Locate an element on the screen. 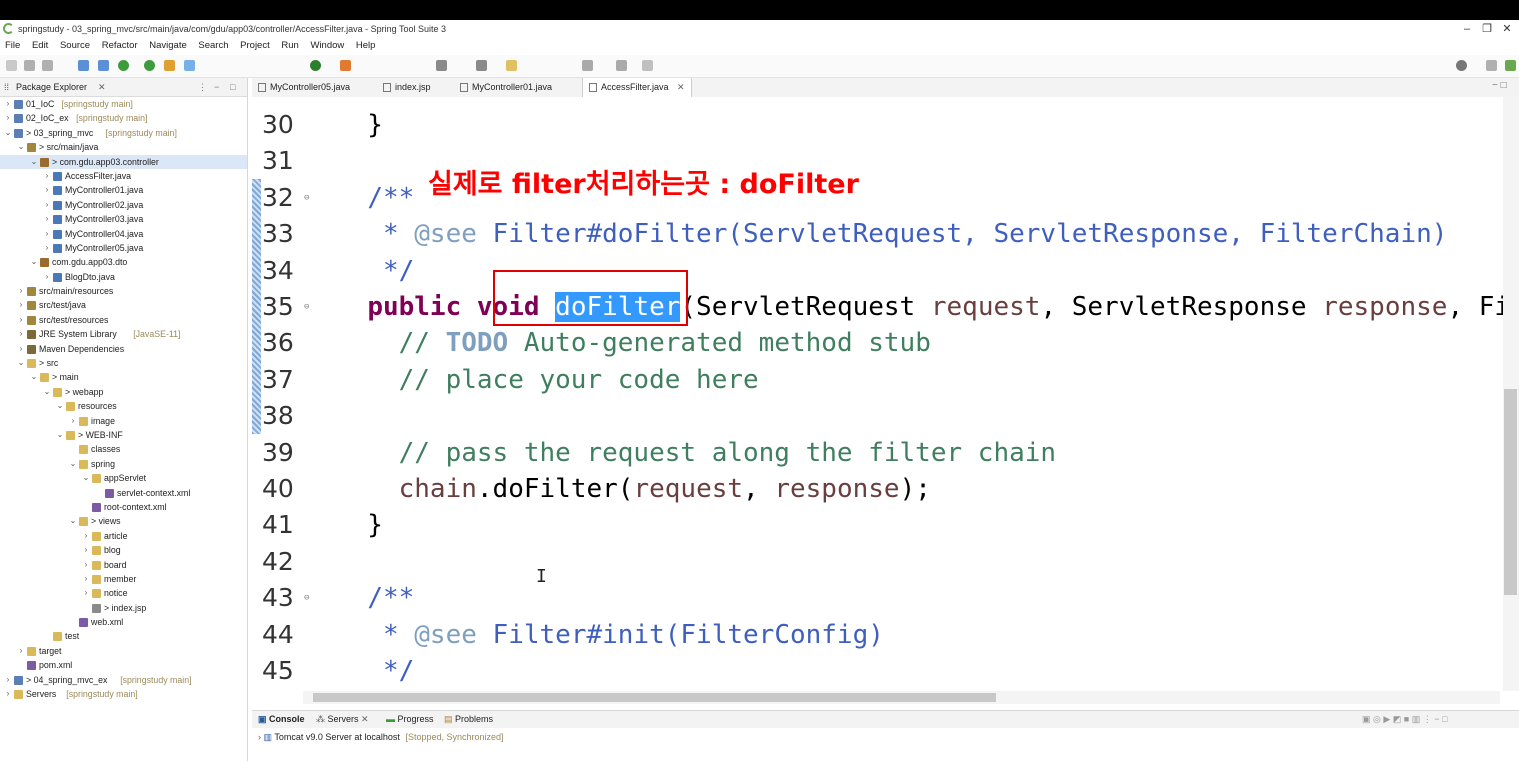 This screenshot has height=762, width=1519. tree-item: ⌄ > webapp is located at coordinates (123, 392).